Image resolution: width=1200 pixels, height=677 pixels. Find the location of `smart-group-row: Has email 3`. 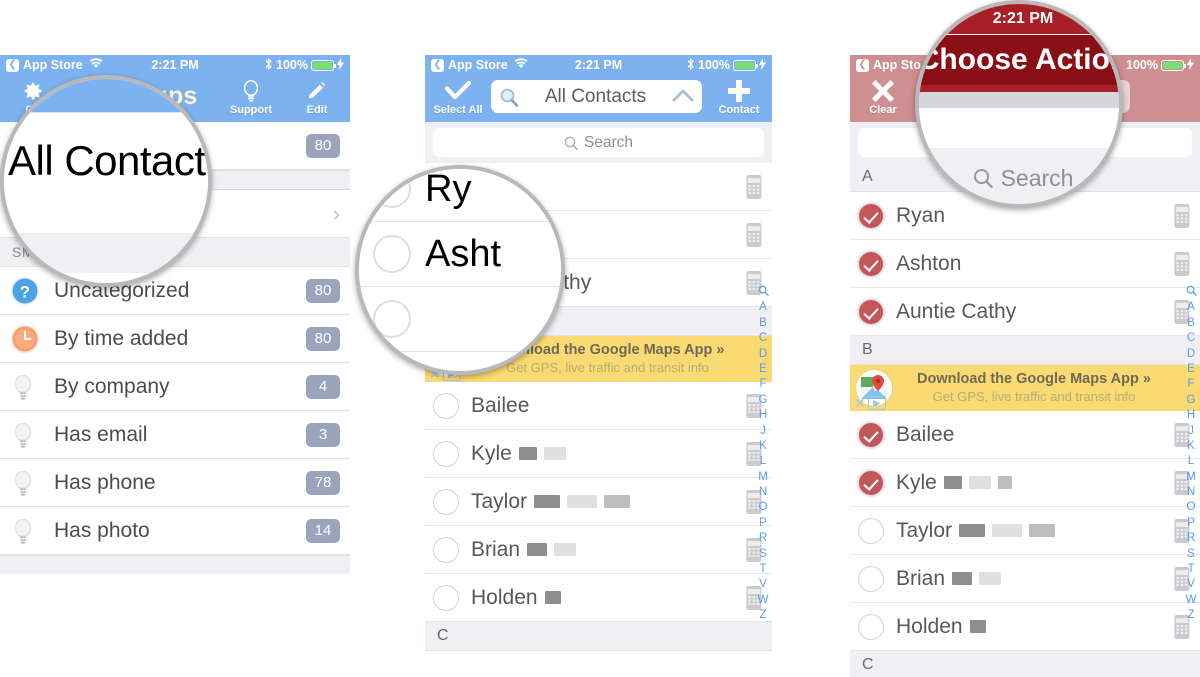

smart-group-row: Has email 3 is located at coordinates (175, 435).